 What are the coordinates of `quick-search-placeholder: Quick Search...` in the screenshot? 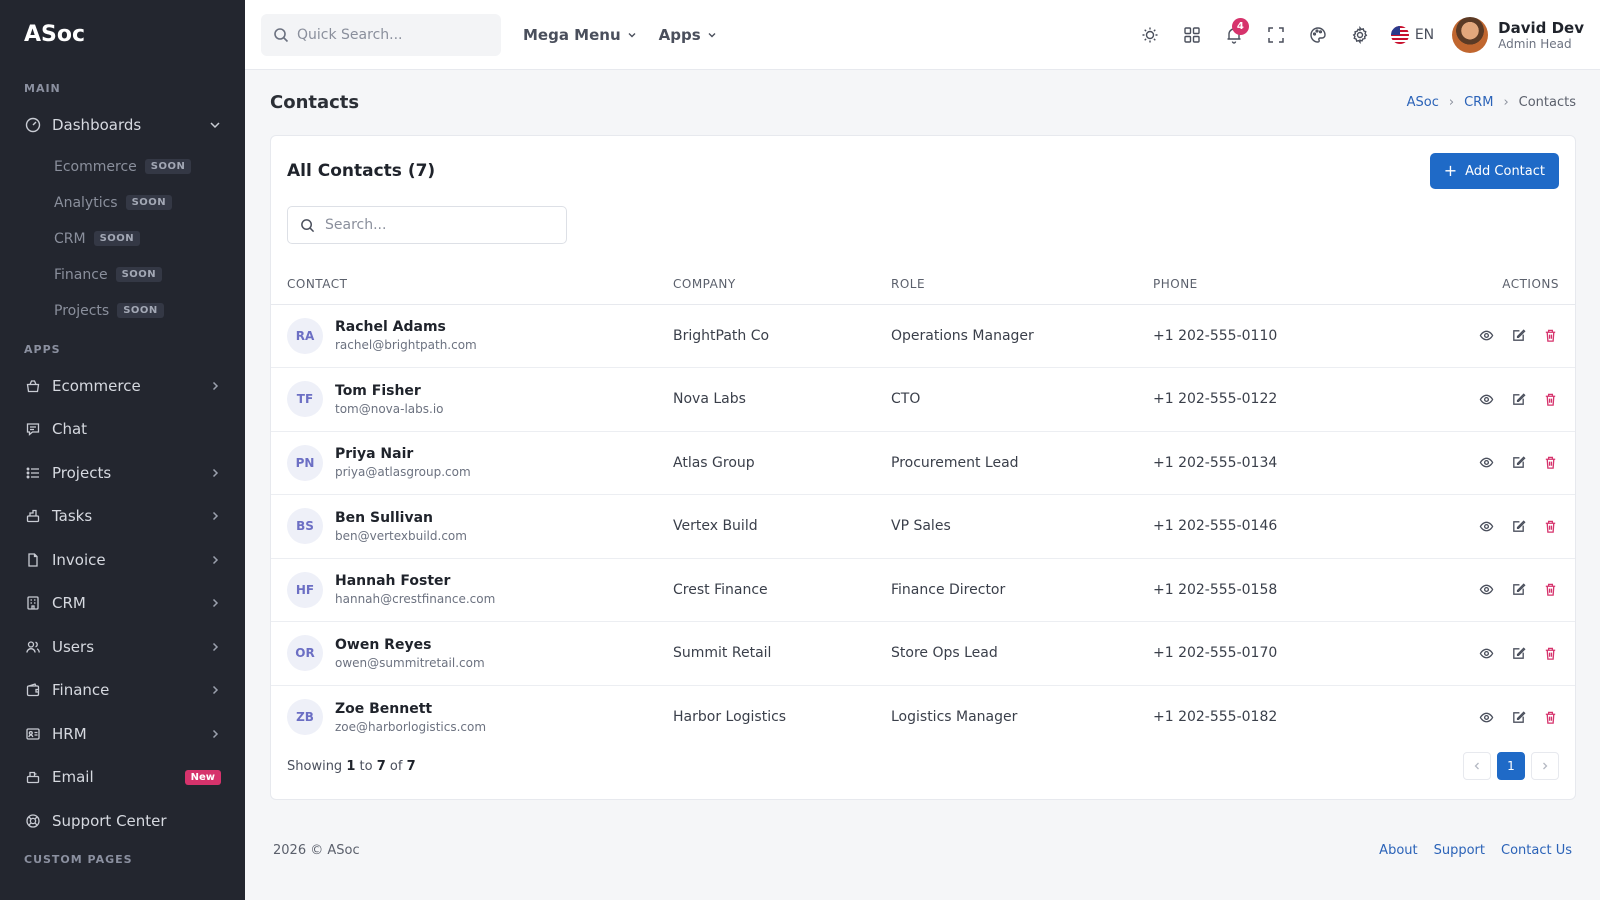 It's located at (350, 34).